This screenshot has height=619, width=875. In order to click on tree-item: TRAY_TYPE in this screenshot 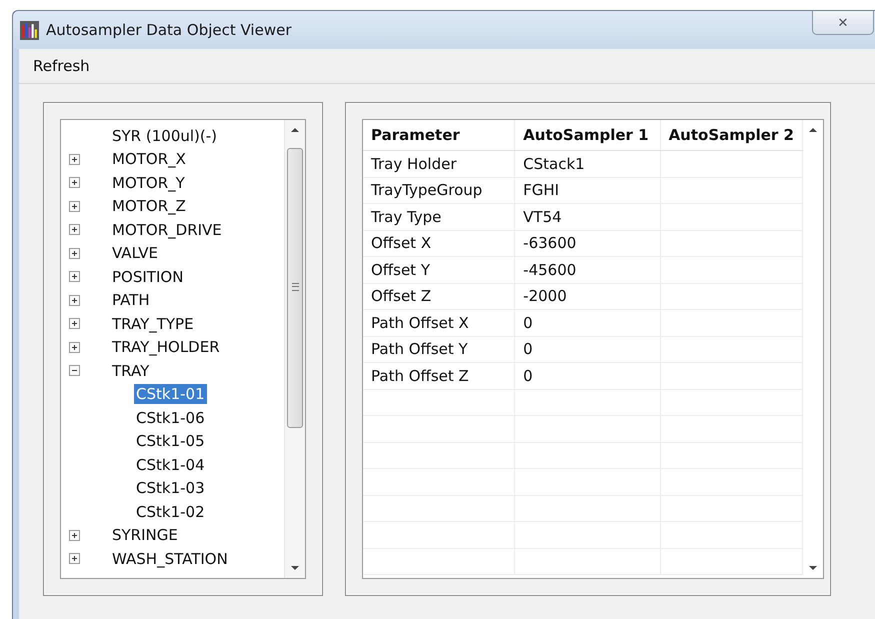, I will do `click(153, 324)`.